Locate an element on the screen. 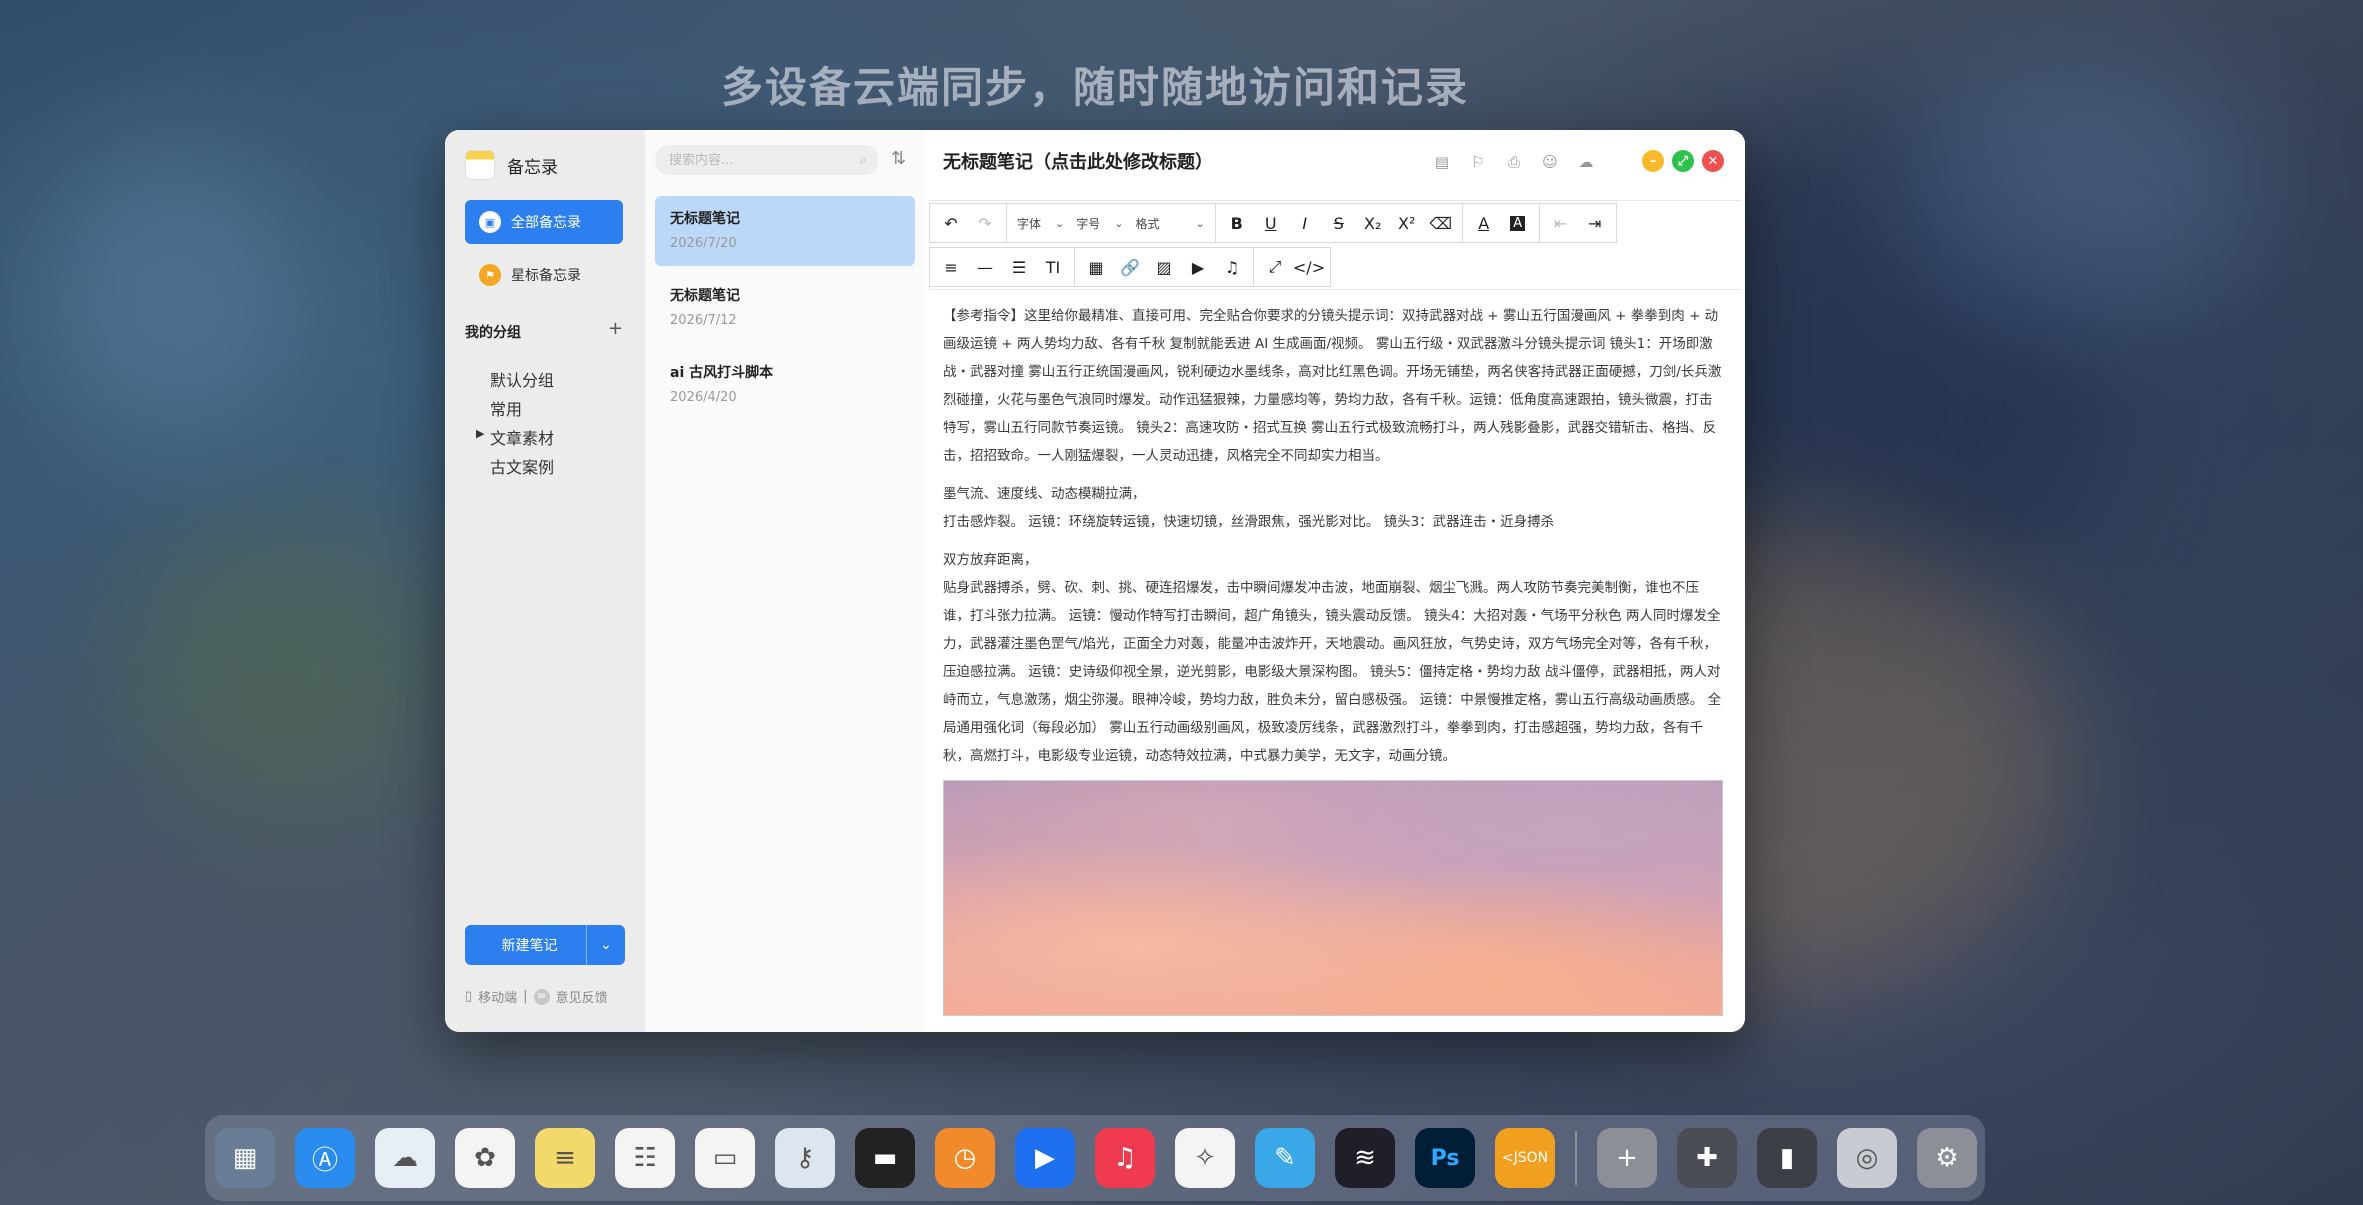 Image resolution: width=2363 pixels, height=1205 pixels. app-name: 备忘录 is located at coordinates (532, 167).